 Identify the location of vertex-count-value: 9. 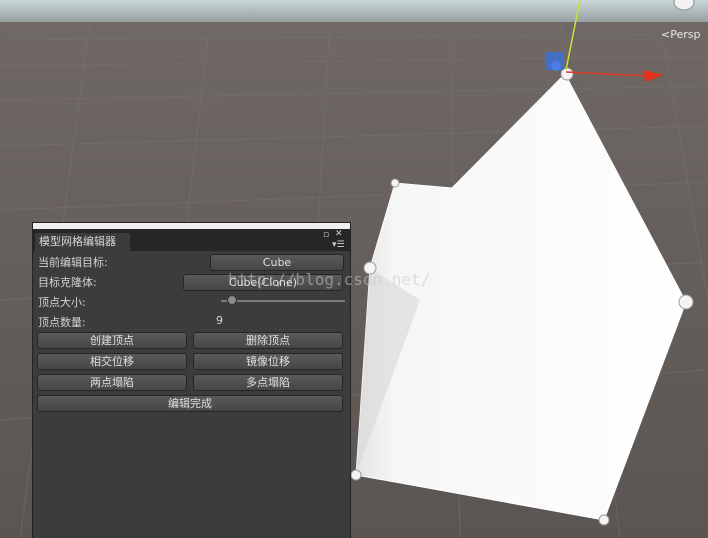
(219, 320).